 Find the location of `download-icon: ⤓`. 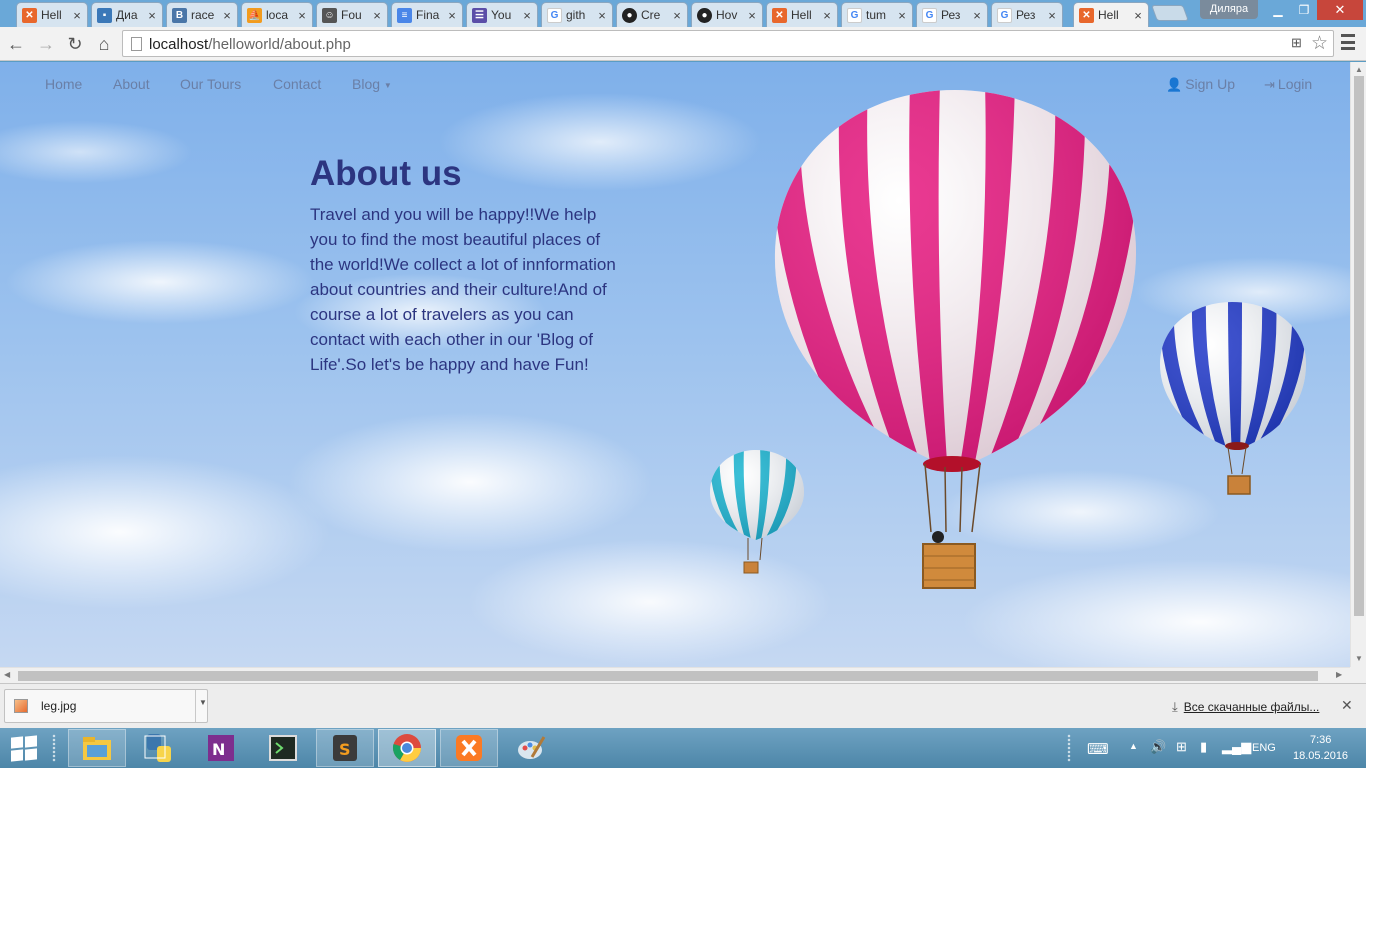

download-icon: ⤓ is located at coordinates (1175, 706).